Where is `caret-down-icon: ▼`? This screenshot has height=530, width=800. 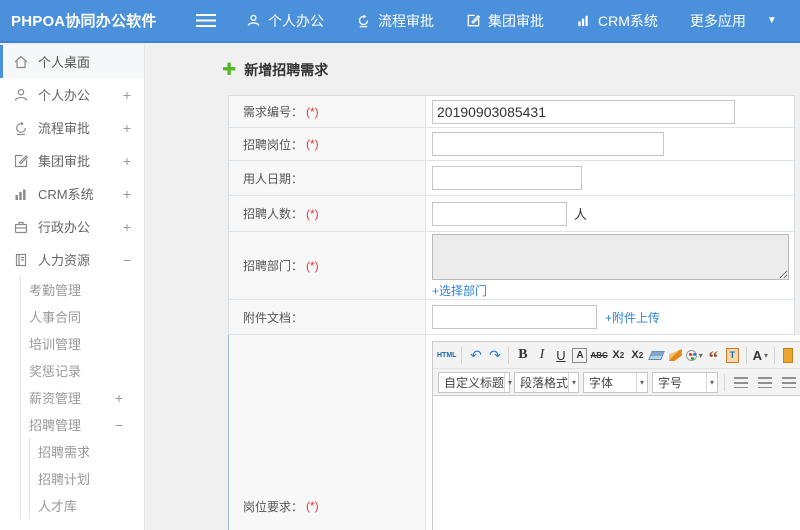
caret-down-icon: ▼ is located at coordinates (772, 20).